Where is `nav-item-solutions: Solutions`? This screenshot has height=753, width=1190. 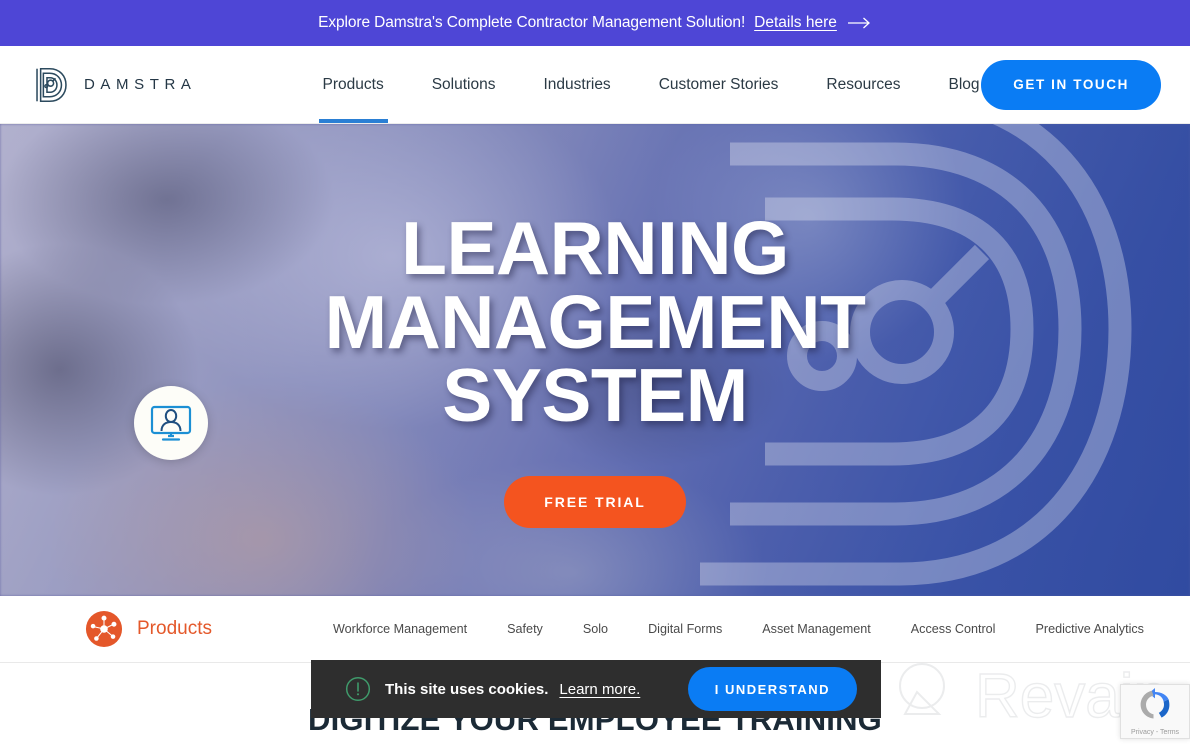 nav-item-solutions: Solutions is located at coordinates (464, 84).